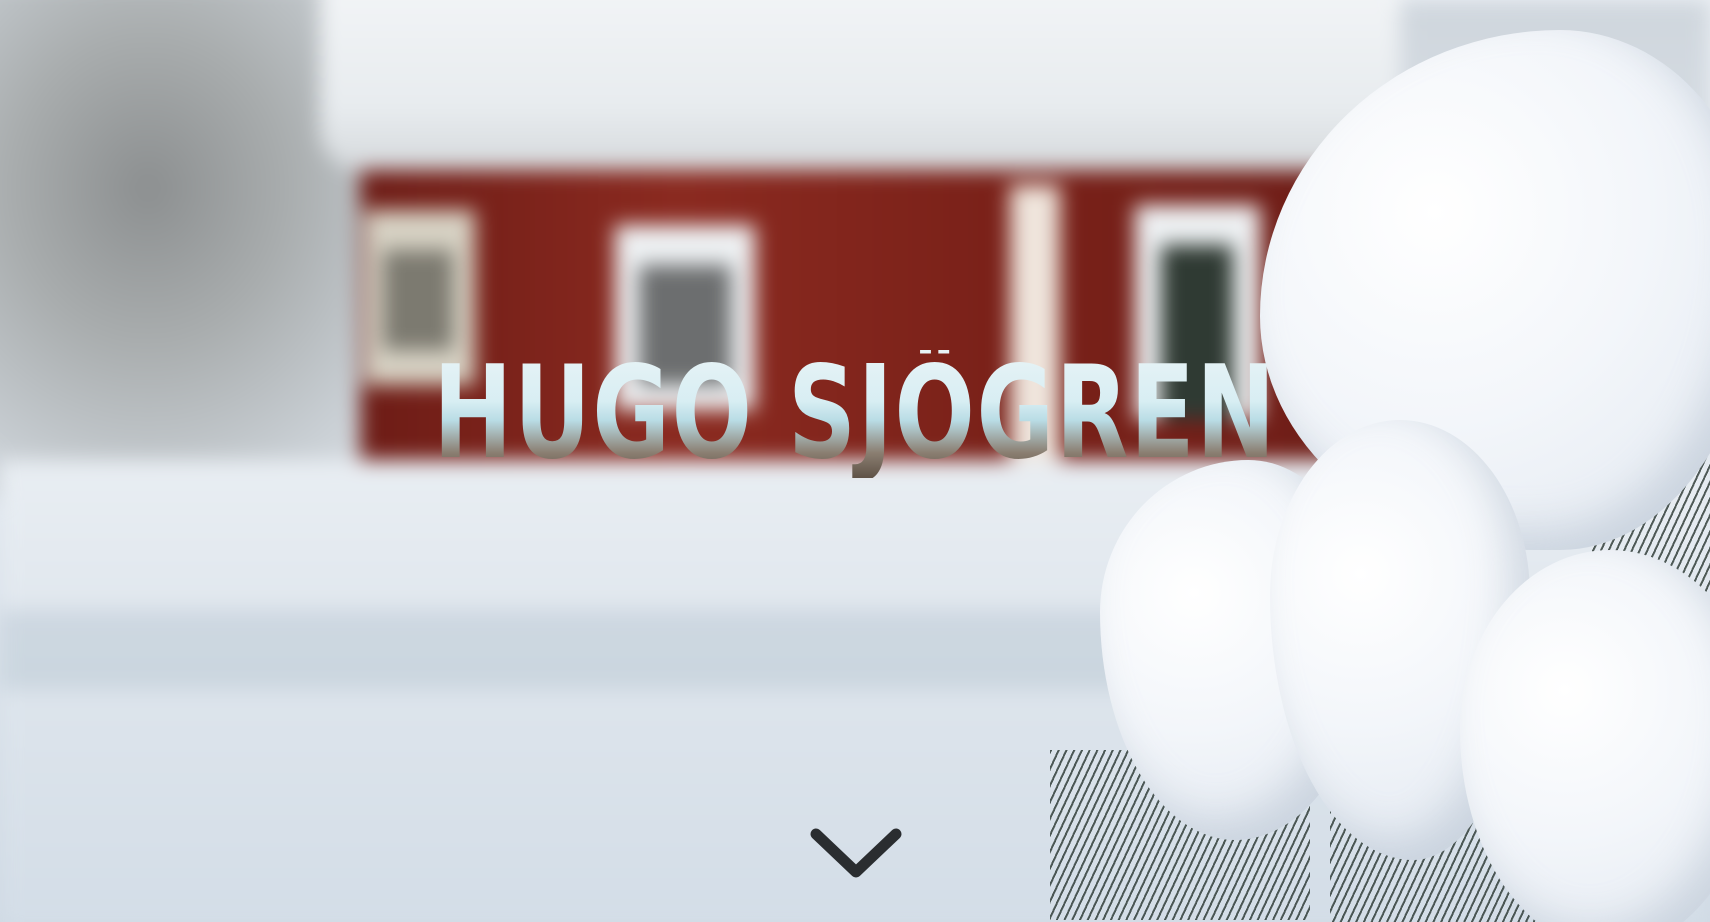  Describe the element at coordinates (854, 414) in the screenshot. I see `site-title: HUGO SJÖGREN` at that location.